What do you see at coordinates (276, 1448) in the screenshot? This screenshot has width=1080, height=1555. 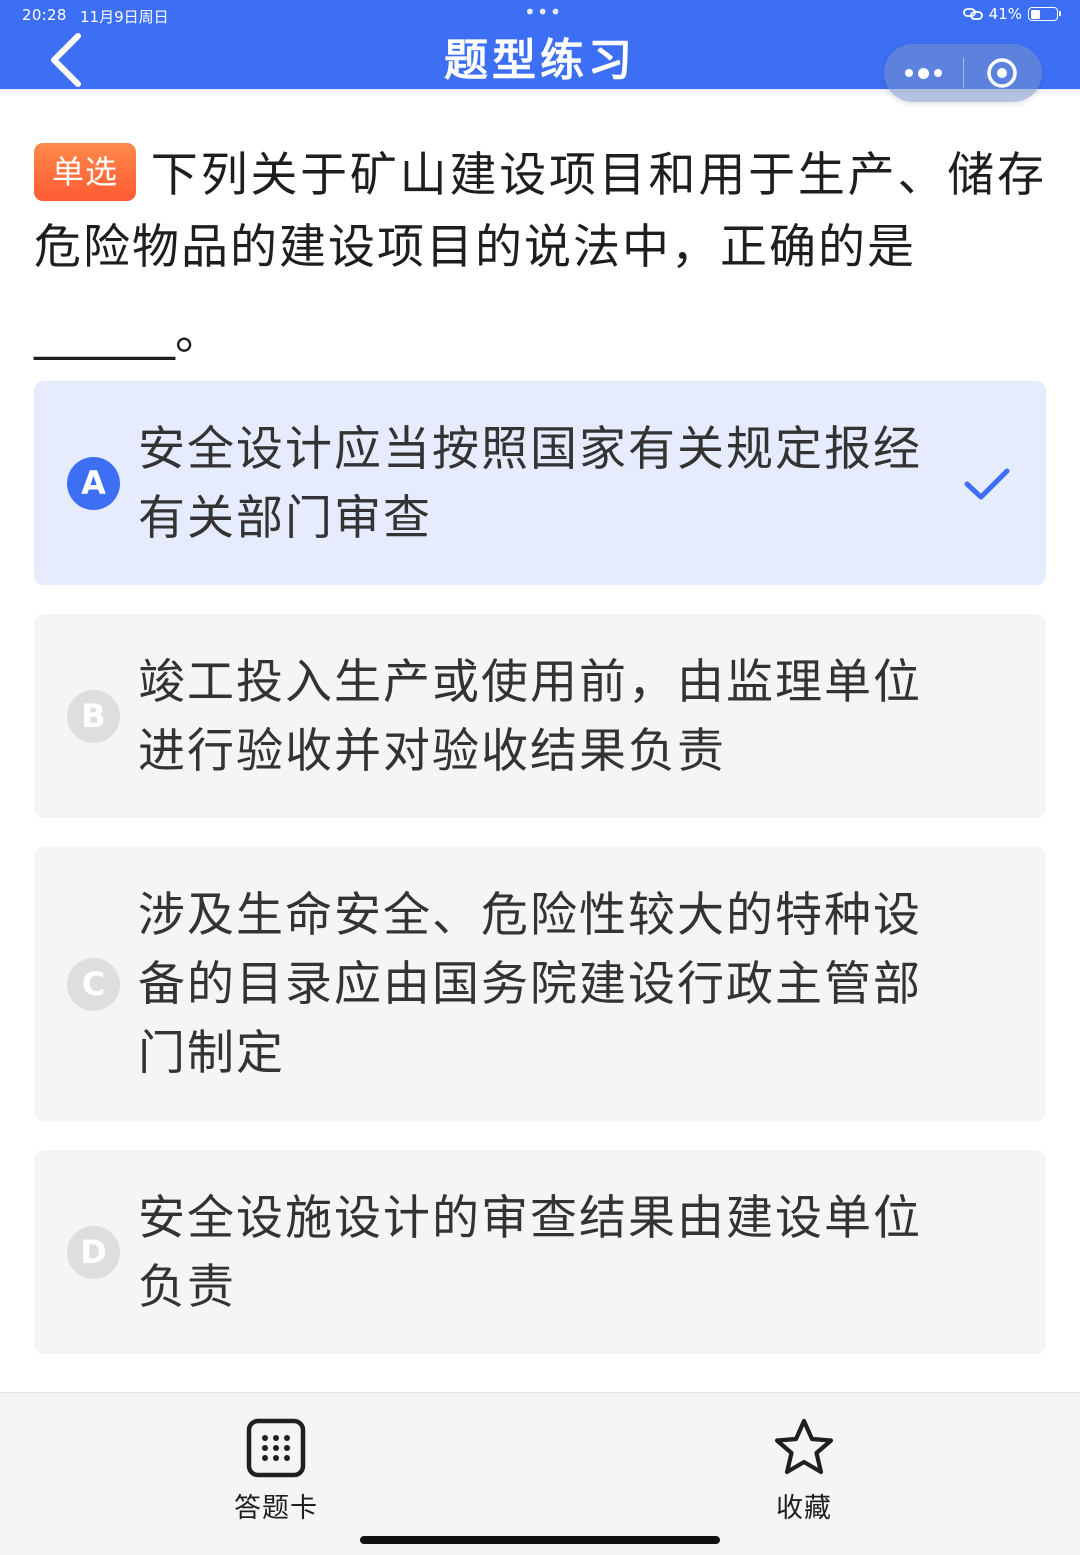 I see `grid-dots-icon` at bounding box center [276, 1448].